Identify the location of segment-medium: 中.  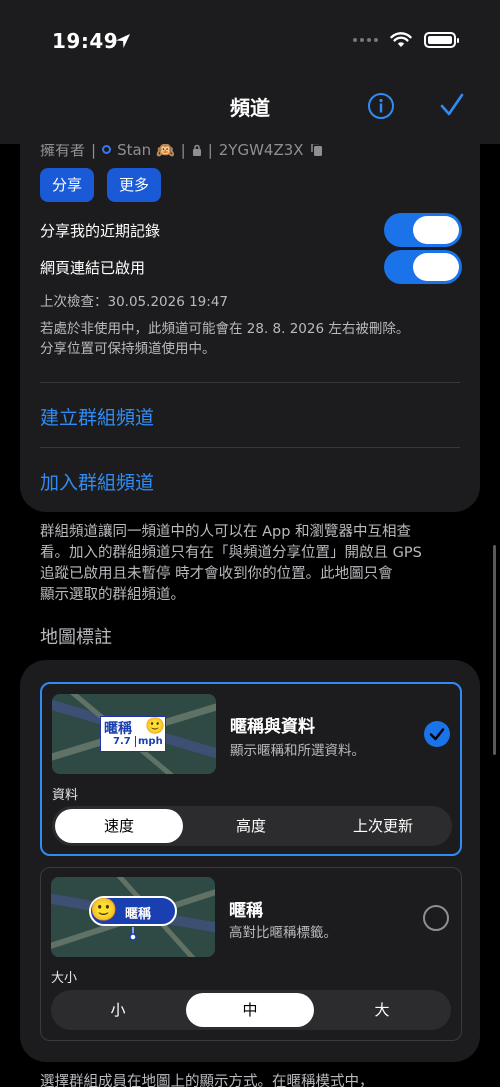
(250, 1010).